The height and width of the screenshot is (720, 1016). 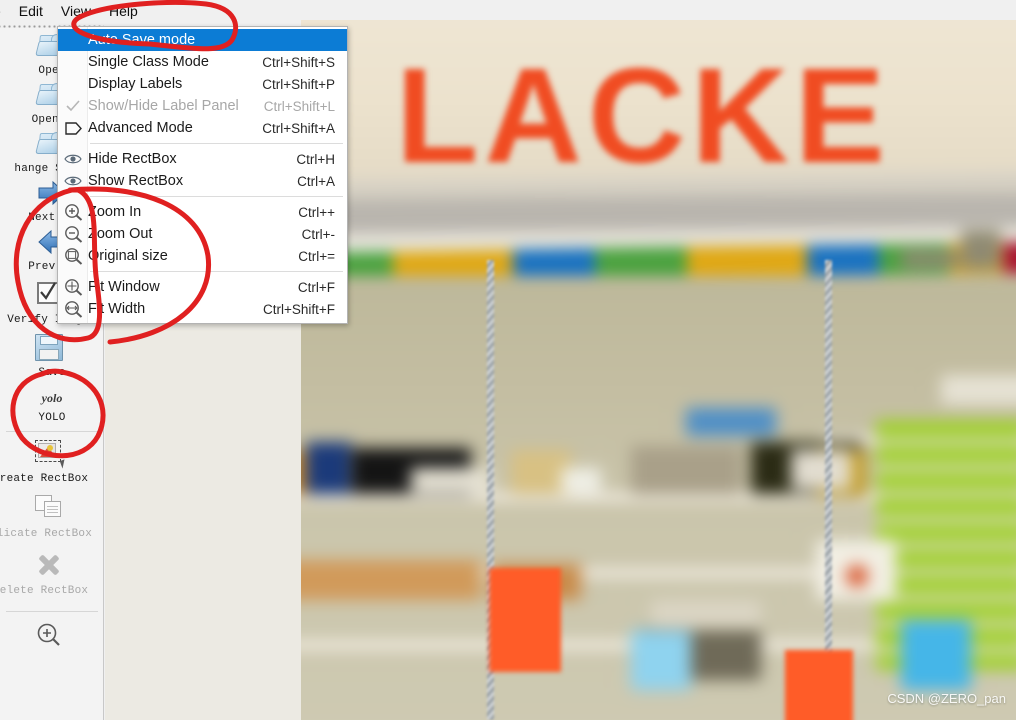 I want to click on menu-item-label: Advanced Mode, so click(x=140, y=128).